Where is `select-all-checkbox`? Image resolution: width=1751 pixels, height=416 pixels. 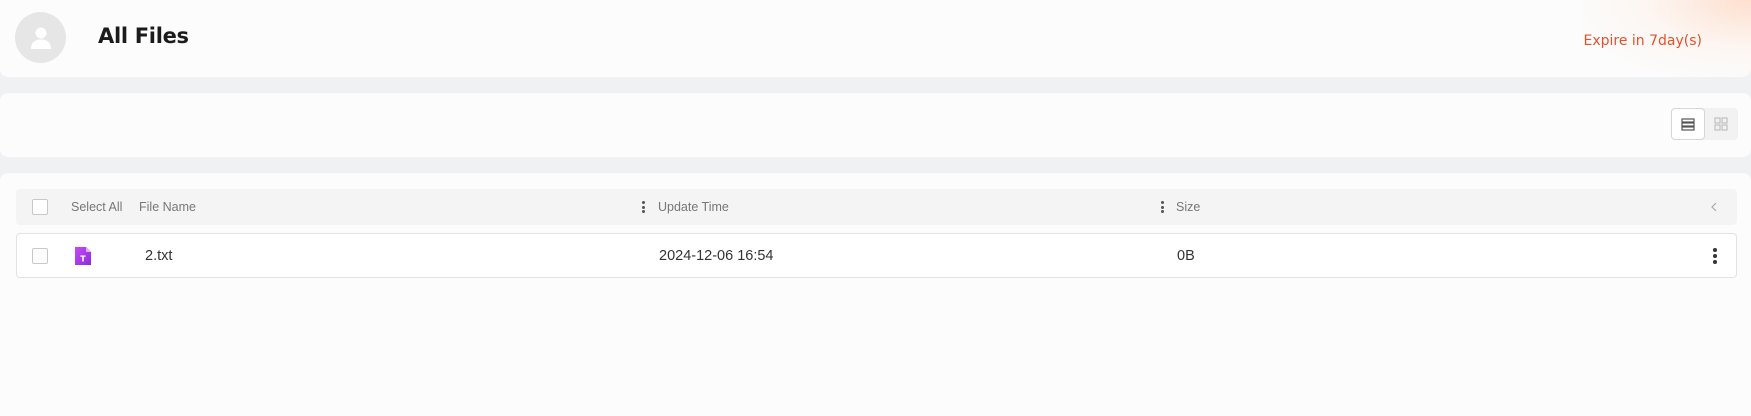 select-all-checkbox is located at coordinates (40, 207).